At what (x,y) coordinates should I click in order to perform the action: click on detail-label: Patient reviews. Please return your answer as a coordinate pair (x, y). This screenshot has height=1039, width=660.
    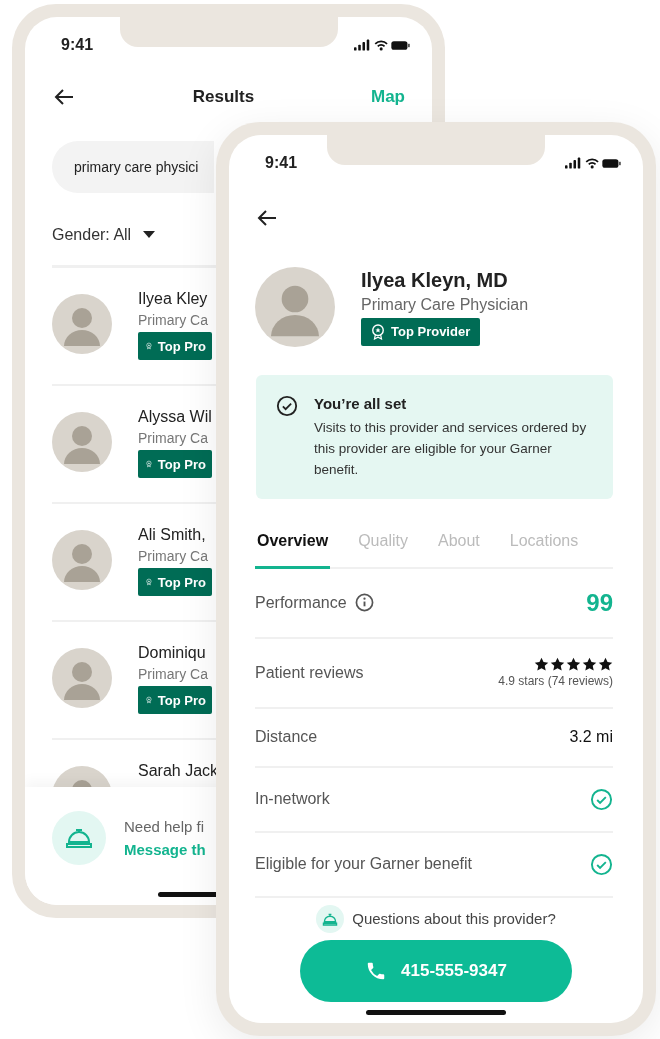
    Looking at the image, I should click on (309, 672).